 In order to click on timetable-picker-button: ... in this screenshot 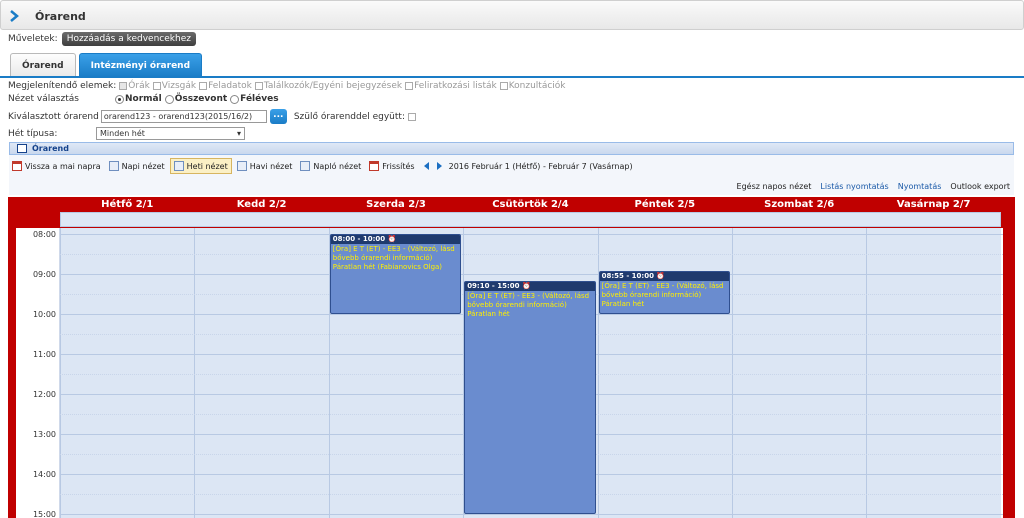, I will do `click(278, 116)`.